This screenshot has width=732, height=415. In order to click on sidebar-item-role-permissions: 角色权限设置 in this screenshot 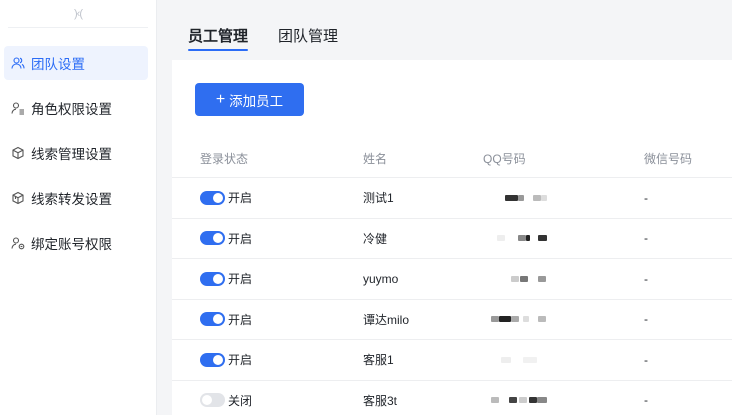, I will do `click(76, 108)`.